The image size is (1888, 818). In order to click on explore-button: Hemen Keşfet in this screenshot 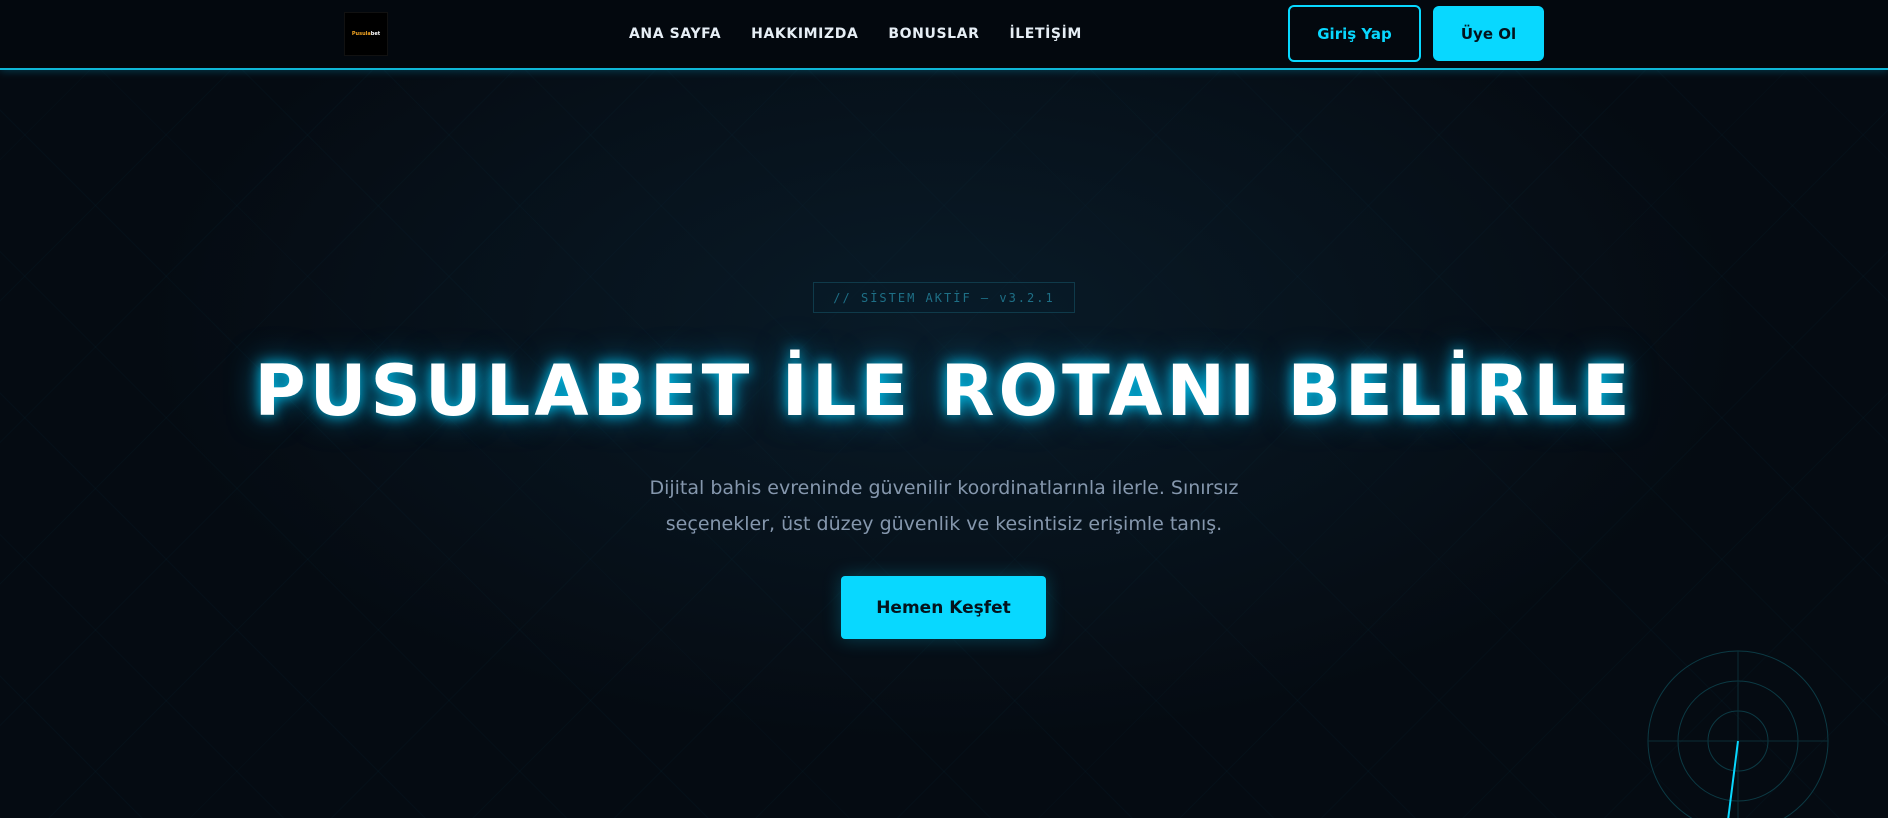, I will do `click(943, 607)`.